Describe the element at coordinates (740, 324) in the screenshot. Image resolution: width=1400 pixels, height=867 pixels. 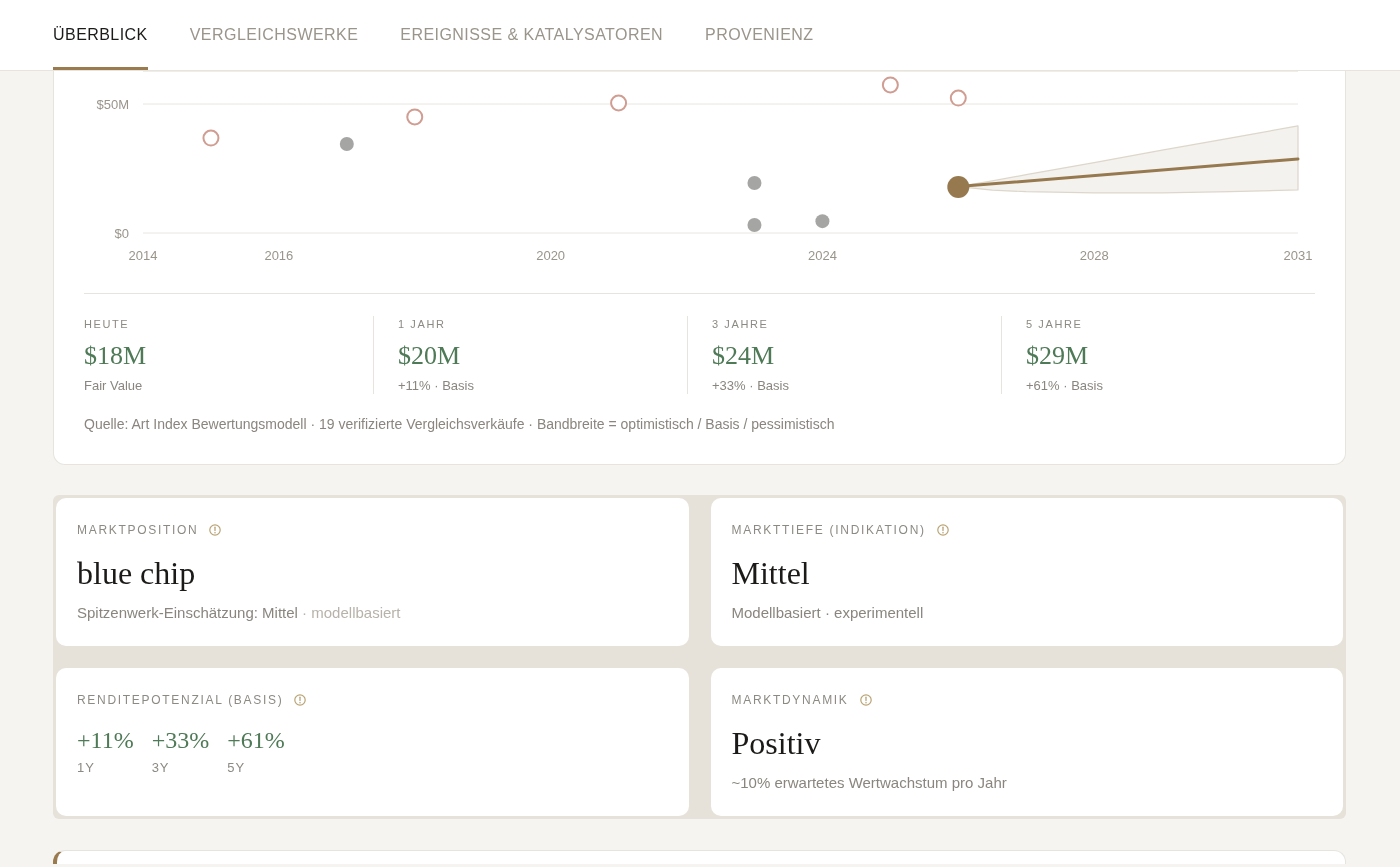
I see `stat-label: 3 JAHRE` at that location.